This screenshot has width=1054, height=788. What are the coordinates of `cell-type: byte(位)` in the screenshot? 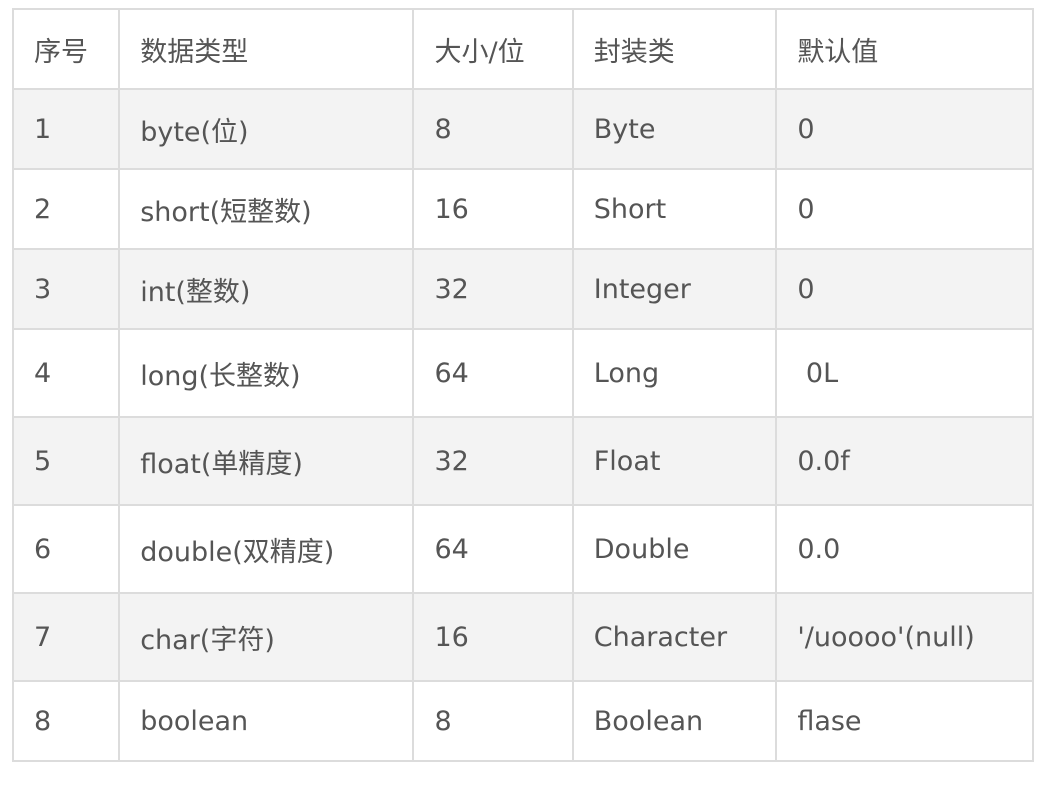 It's located at (266, 129).